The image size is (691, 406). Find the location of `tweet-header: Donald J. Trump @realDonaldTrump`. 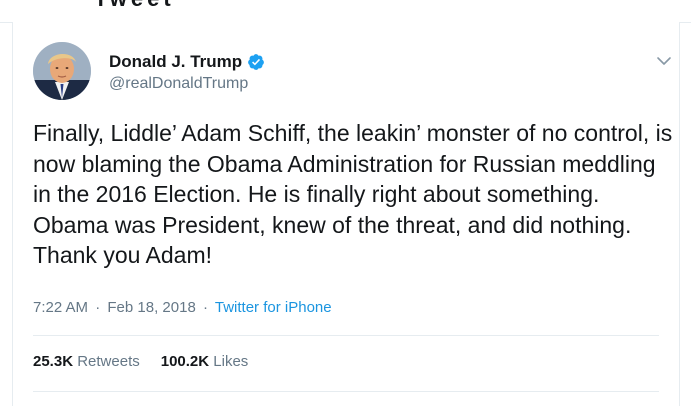

tweet-header: Donald J. Trump @realDonaldTrump is located at coordinates (353, 72).